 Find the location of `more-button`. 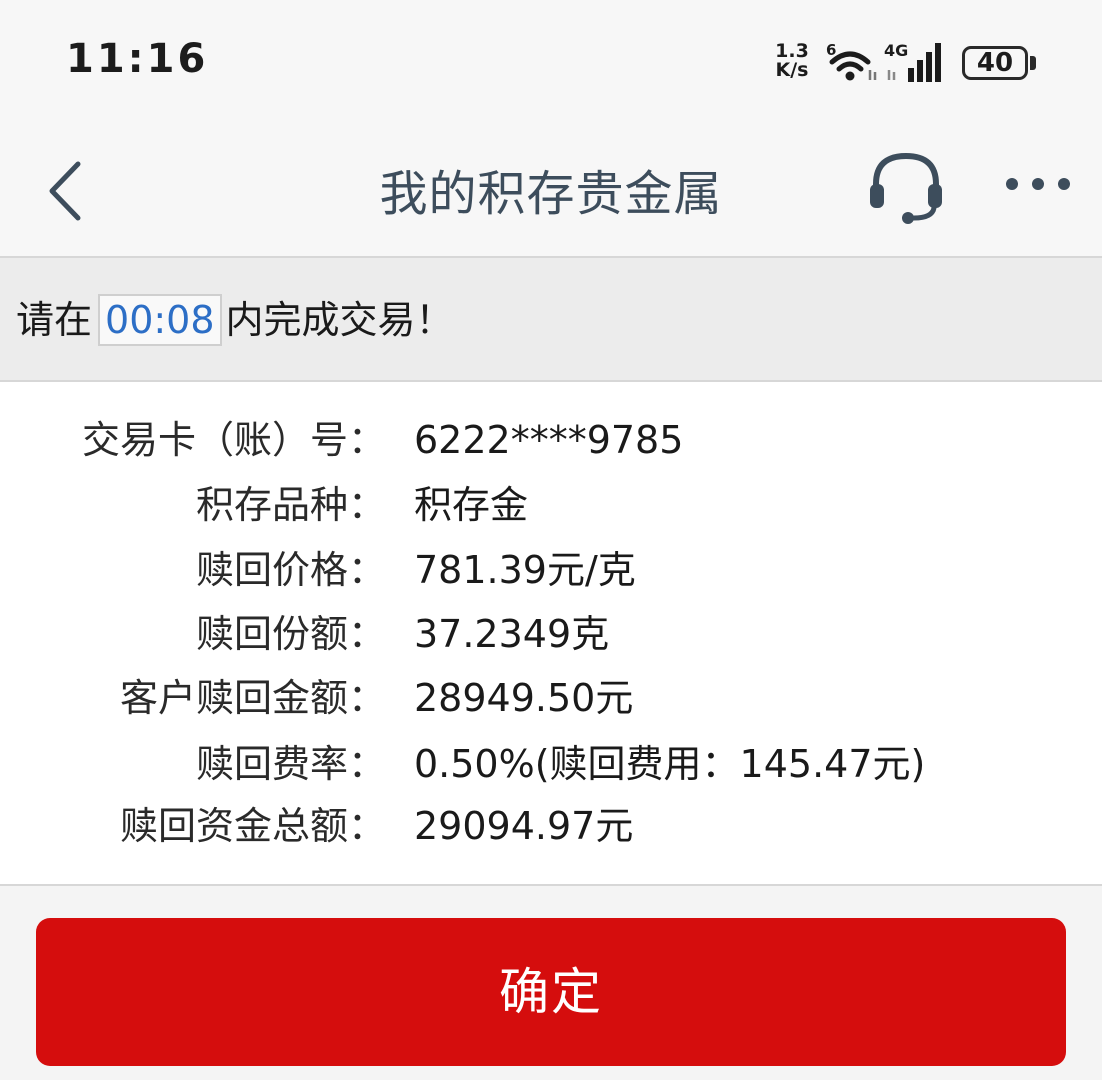

more-button is located at coordinates (1038, 184).